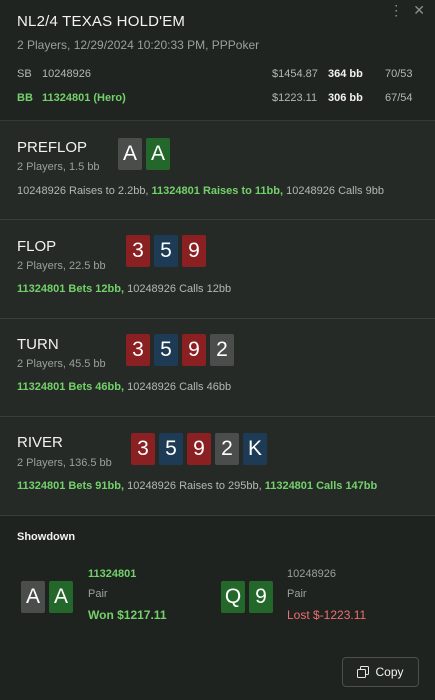 The height and width of the screenshot is (700, 435). Describe the element at coordinates (180, 350) in the screenshot. I see `board-cards: 3592` at that location.